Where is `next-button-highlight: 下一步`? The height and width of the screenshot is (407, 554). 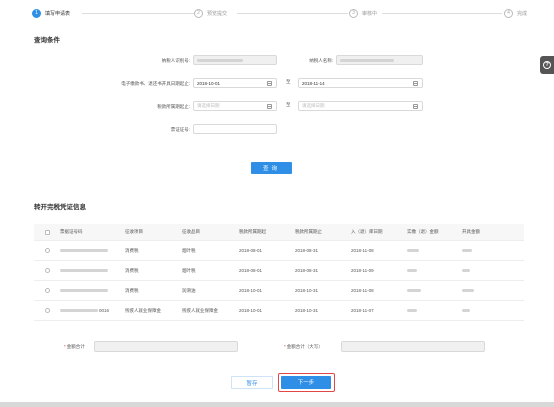
next-button-highlight: 下一步 is located at coordinates (306, 382).